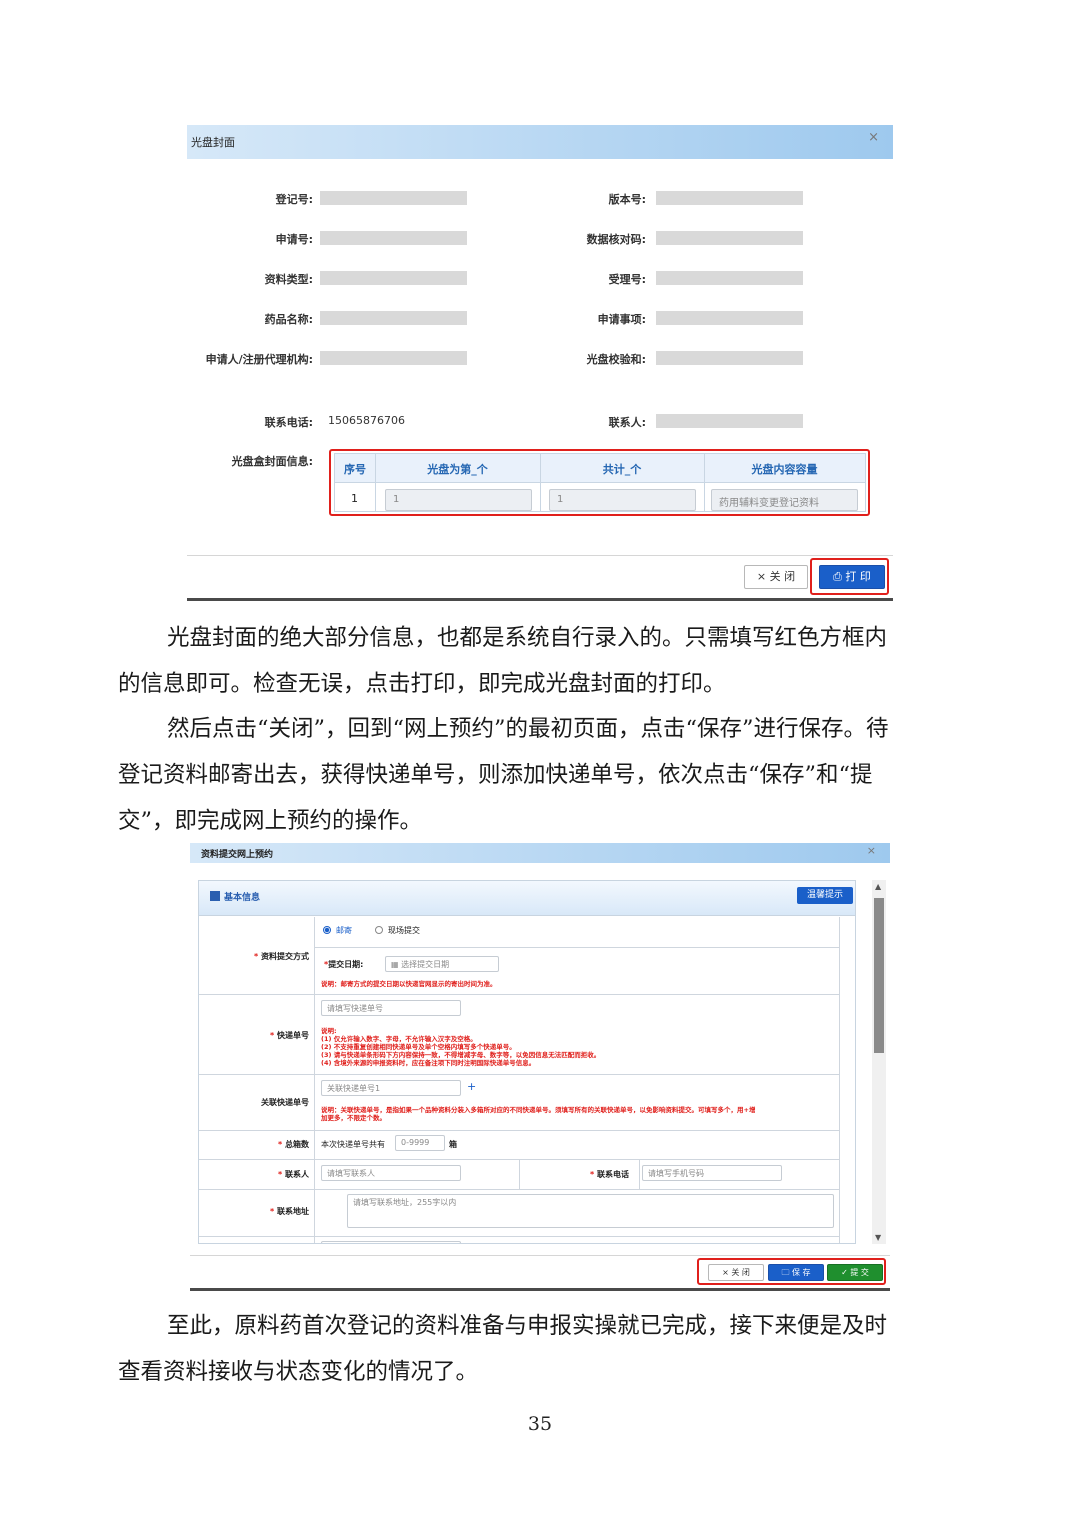  What do you see at coordinates (621, 319) in the screenshot?
I see `field-label-application-item: 申请事项:` at bounding box center [621, 319].